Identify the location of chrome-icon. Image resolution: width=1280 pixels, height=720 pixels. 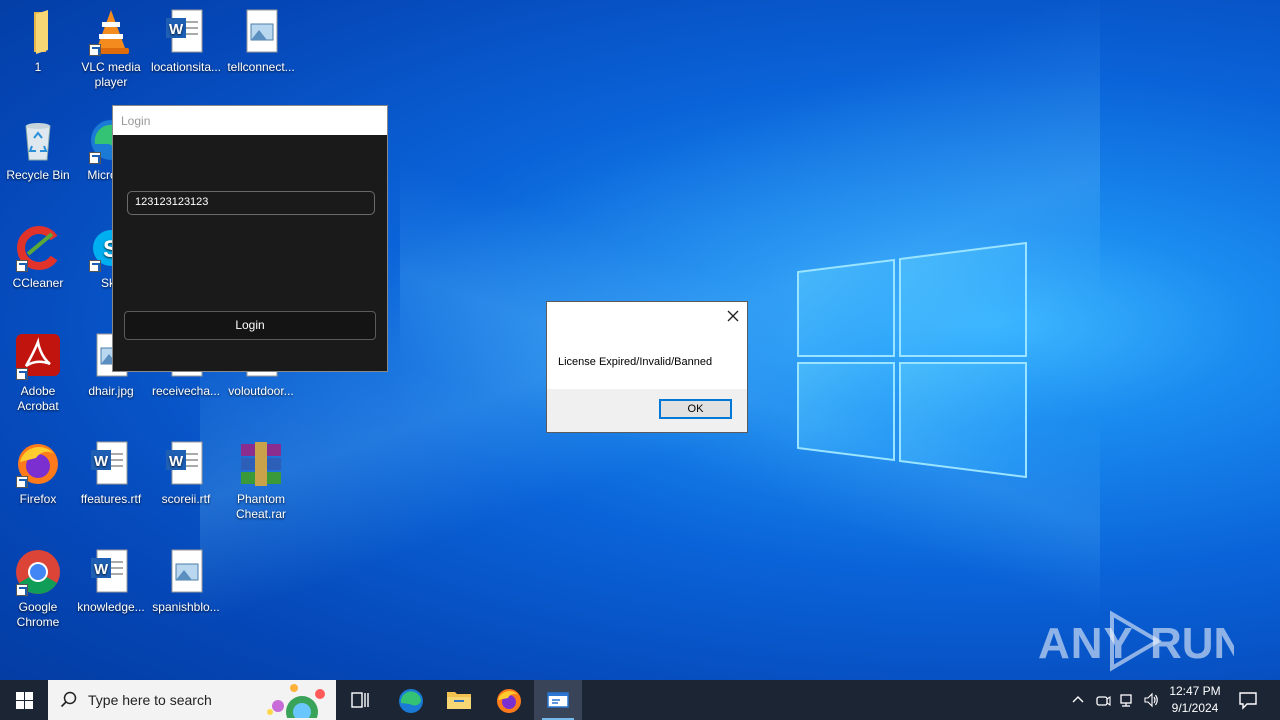
(38, 572).